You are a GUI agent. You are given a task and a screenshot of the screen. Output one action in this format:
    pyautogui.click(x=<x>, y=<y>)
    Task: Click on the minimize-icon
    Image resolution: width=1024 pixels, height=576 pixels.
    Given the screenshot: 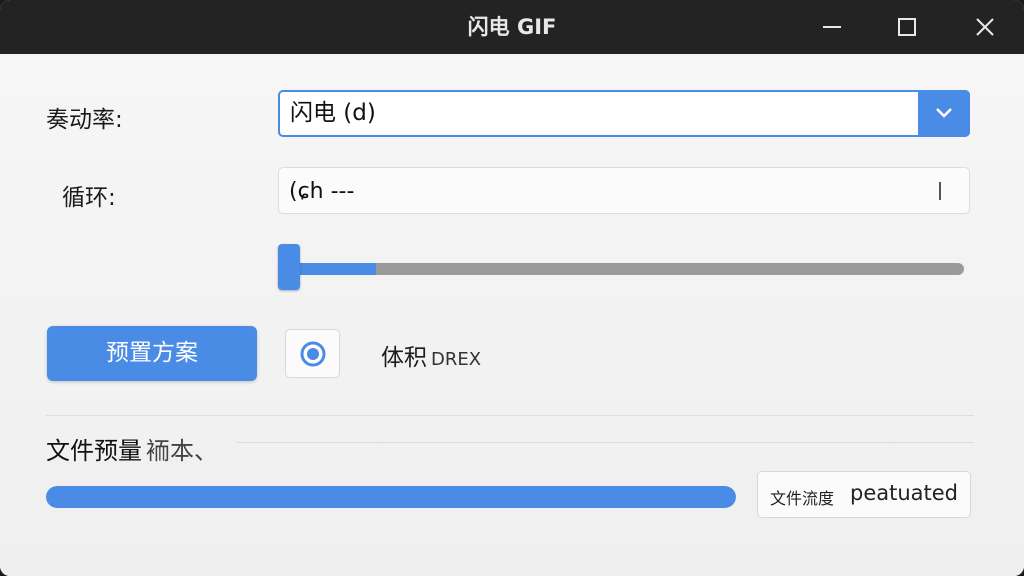 What is the action you would take?
    pyautogui.click(x=832, y=27)
    